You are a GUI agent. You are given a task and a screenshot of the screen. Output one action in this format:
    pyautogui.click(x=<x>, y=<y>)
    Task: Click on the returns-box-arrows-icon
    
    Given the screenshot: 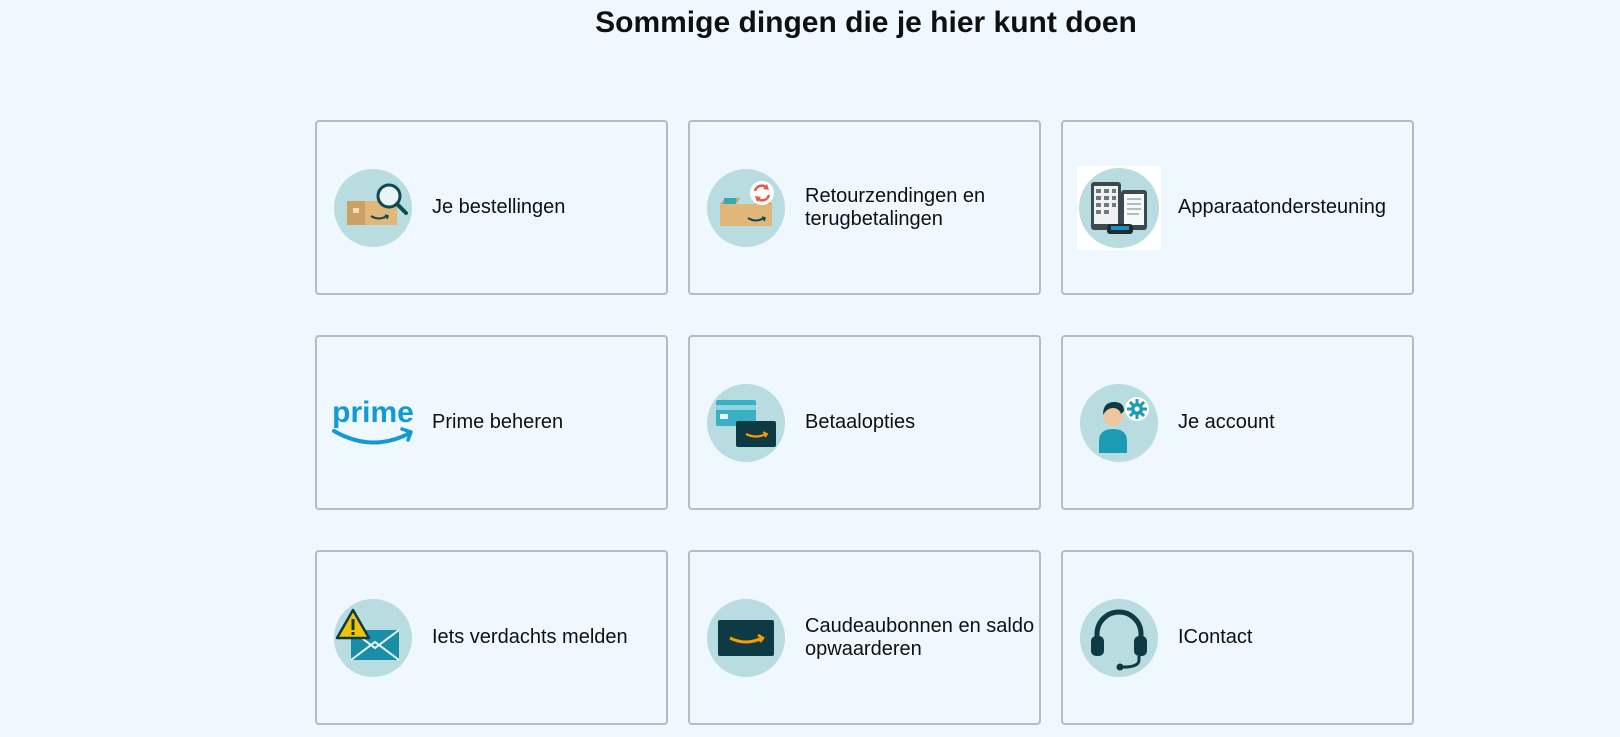 What is the action you would take?
    pyautogui.click(x=746, y=208)
    